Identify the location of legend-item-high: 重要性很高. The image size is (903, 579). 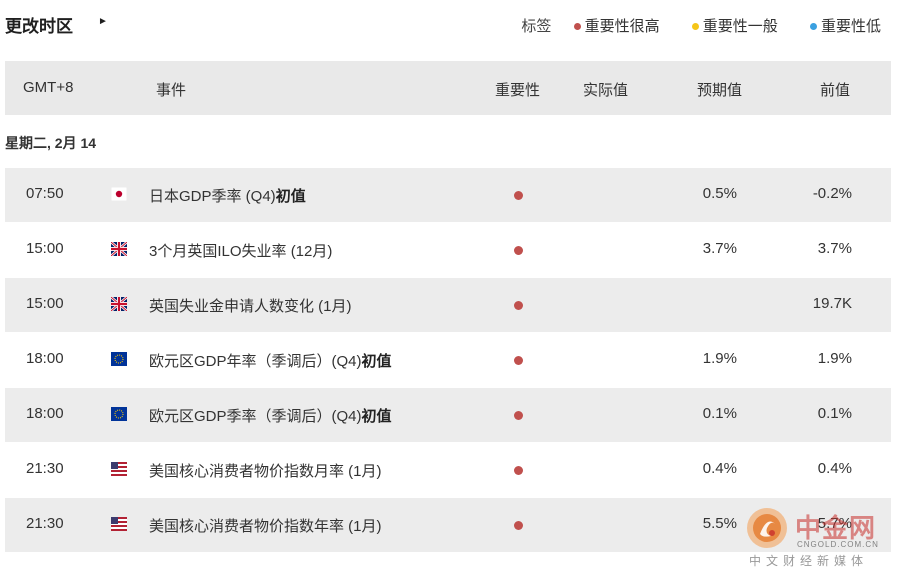
(616, 26).